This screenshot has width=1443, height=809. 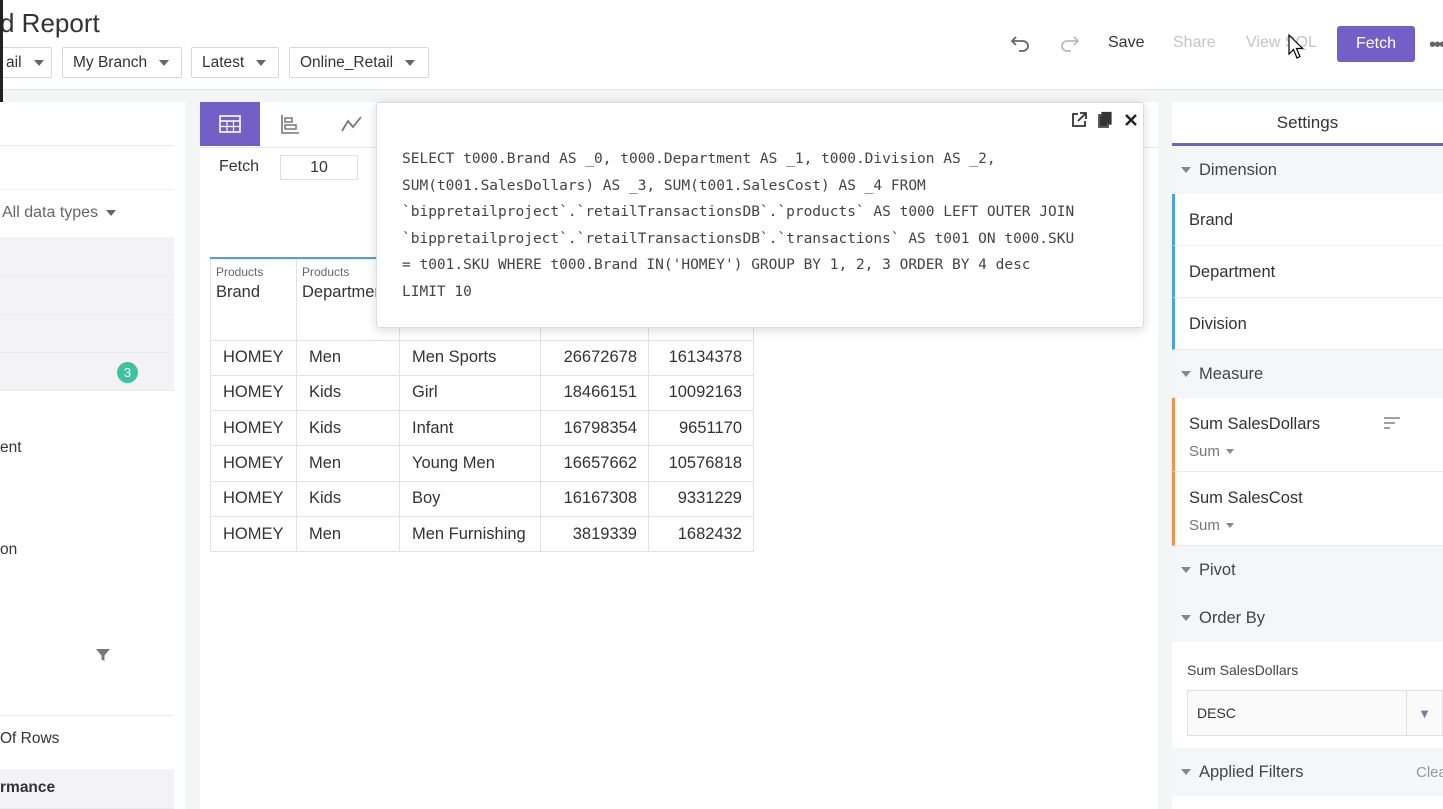 What do you see at coordinates (470, 393) in the screenshot?
I see `table-cell: Girl` at bounding box center [470, 393].